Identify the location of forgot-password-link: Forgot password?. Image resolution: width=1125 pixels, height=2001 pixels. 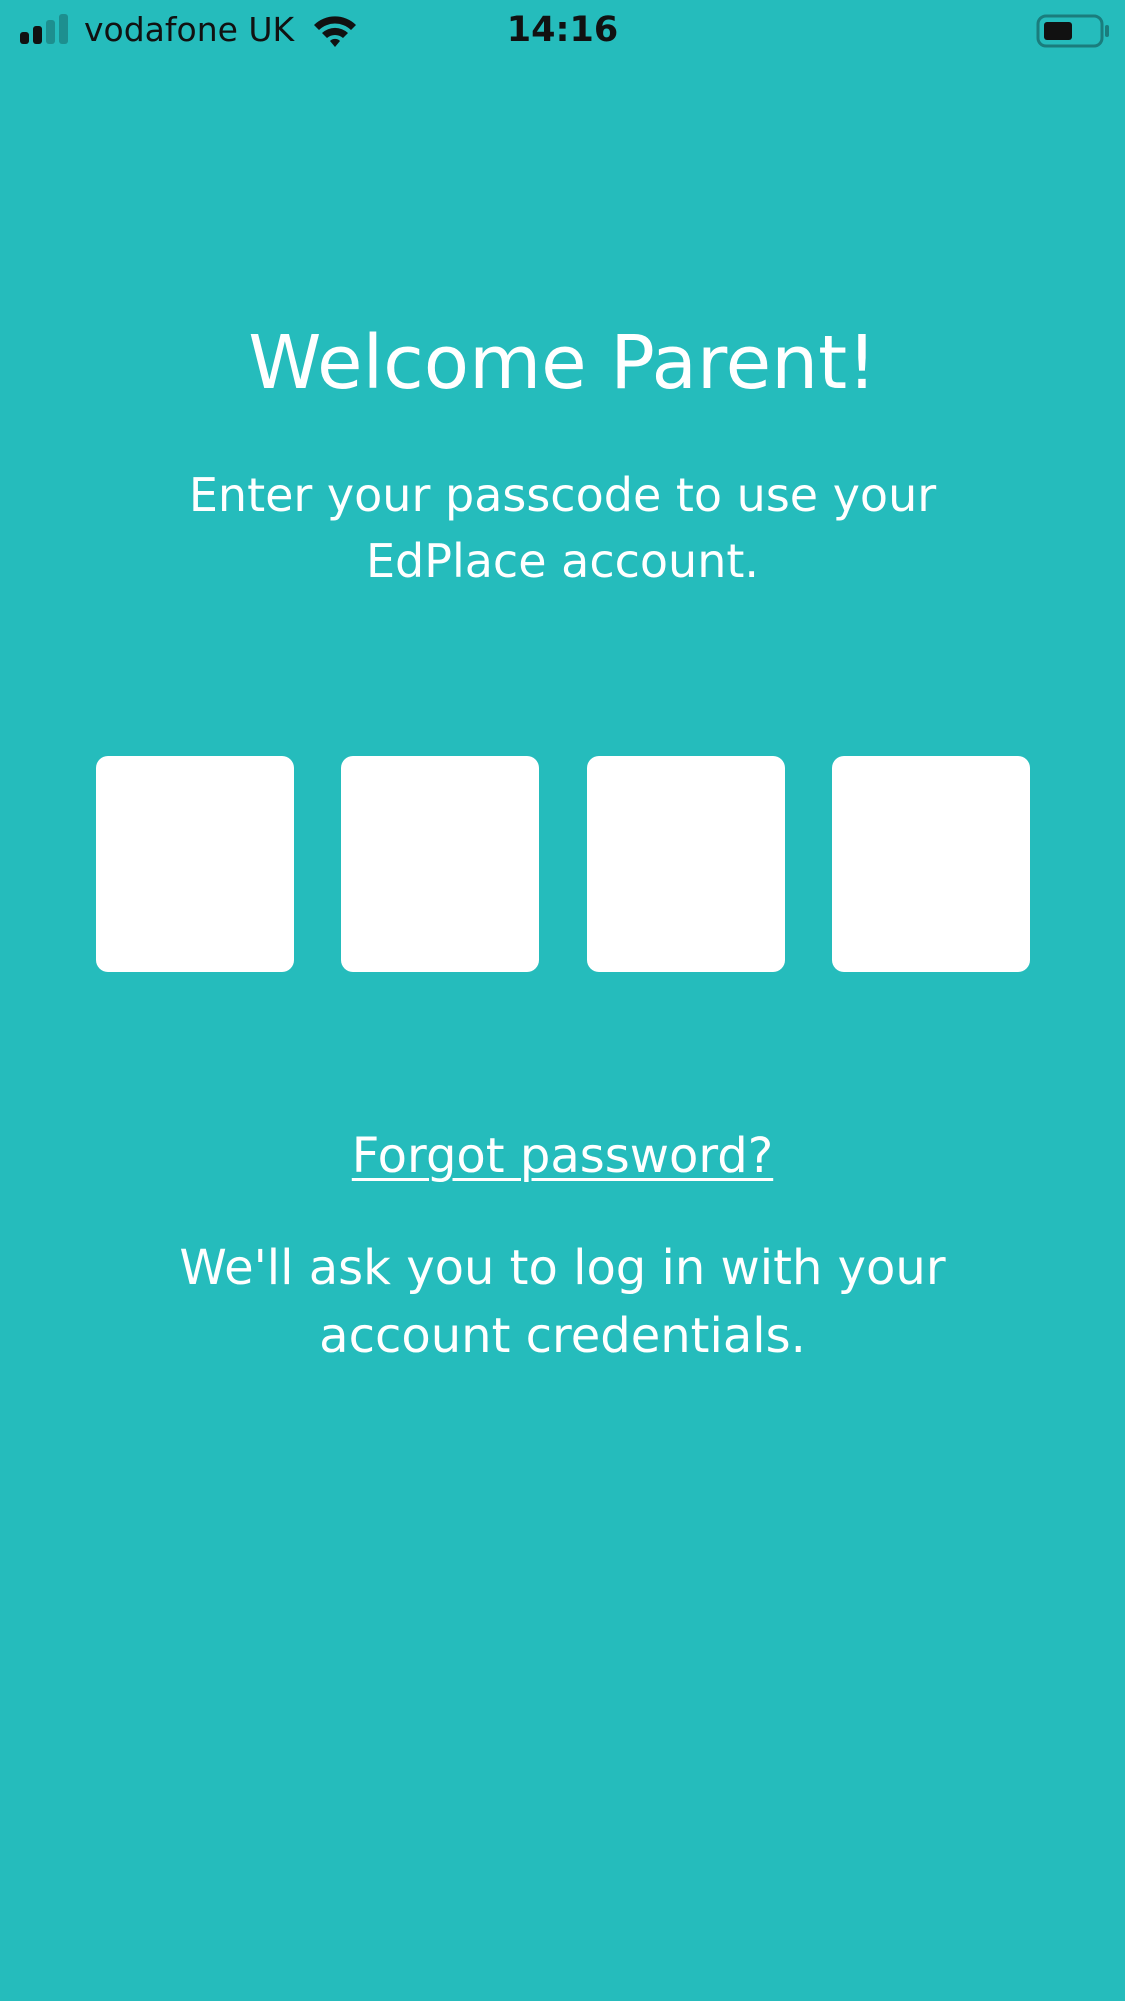
(562, 1156).